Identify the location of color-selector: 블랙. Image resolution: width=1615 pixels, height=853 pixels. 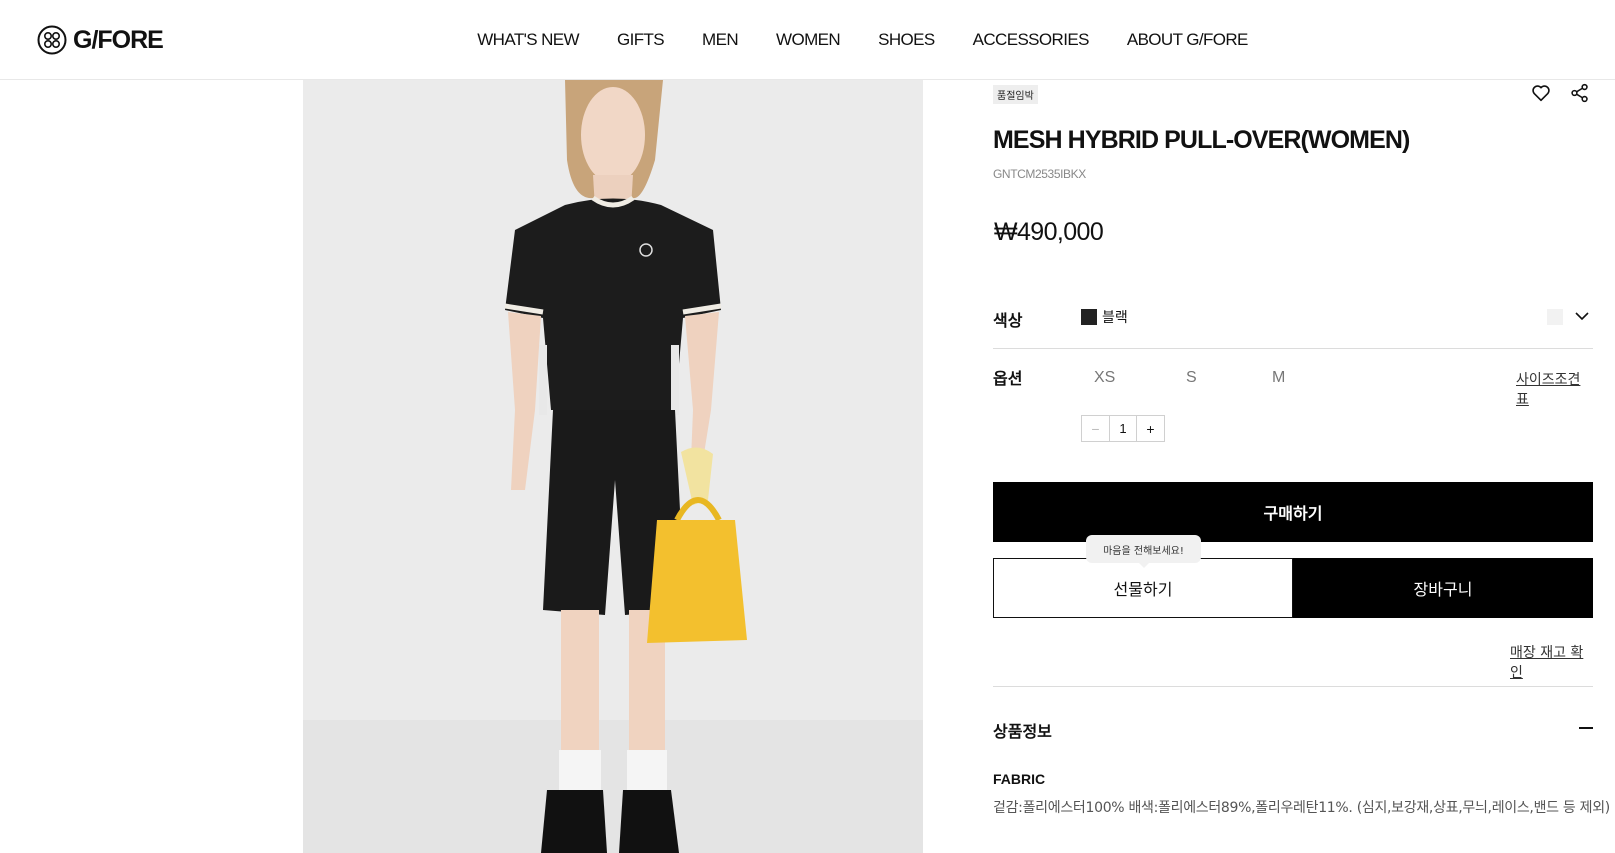
(1293, 320).